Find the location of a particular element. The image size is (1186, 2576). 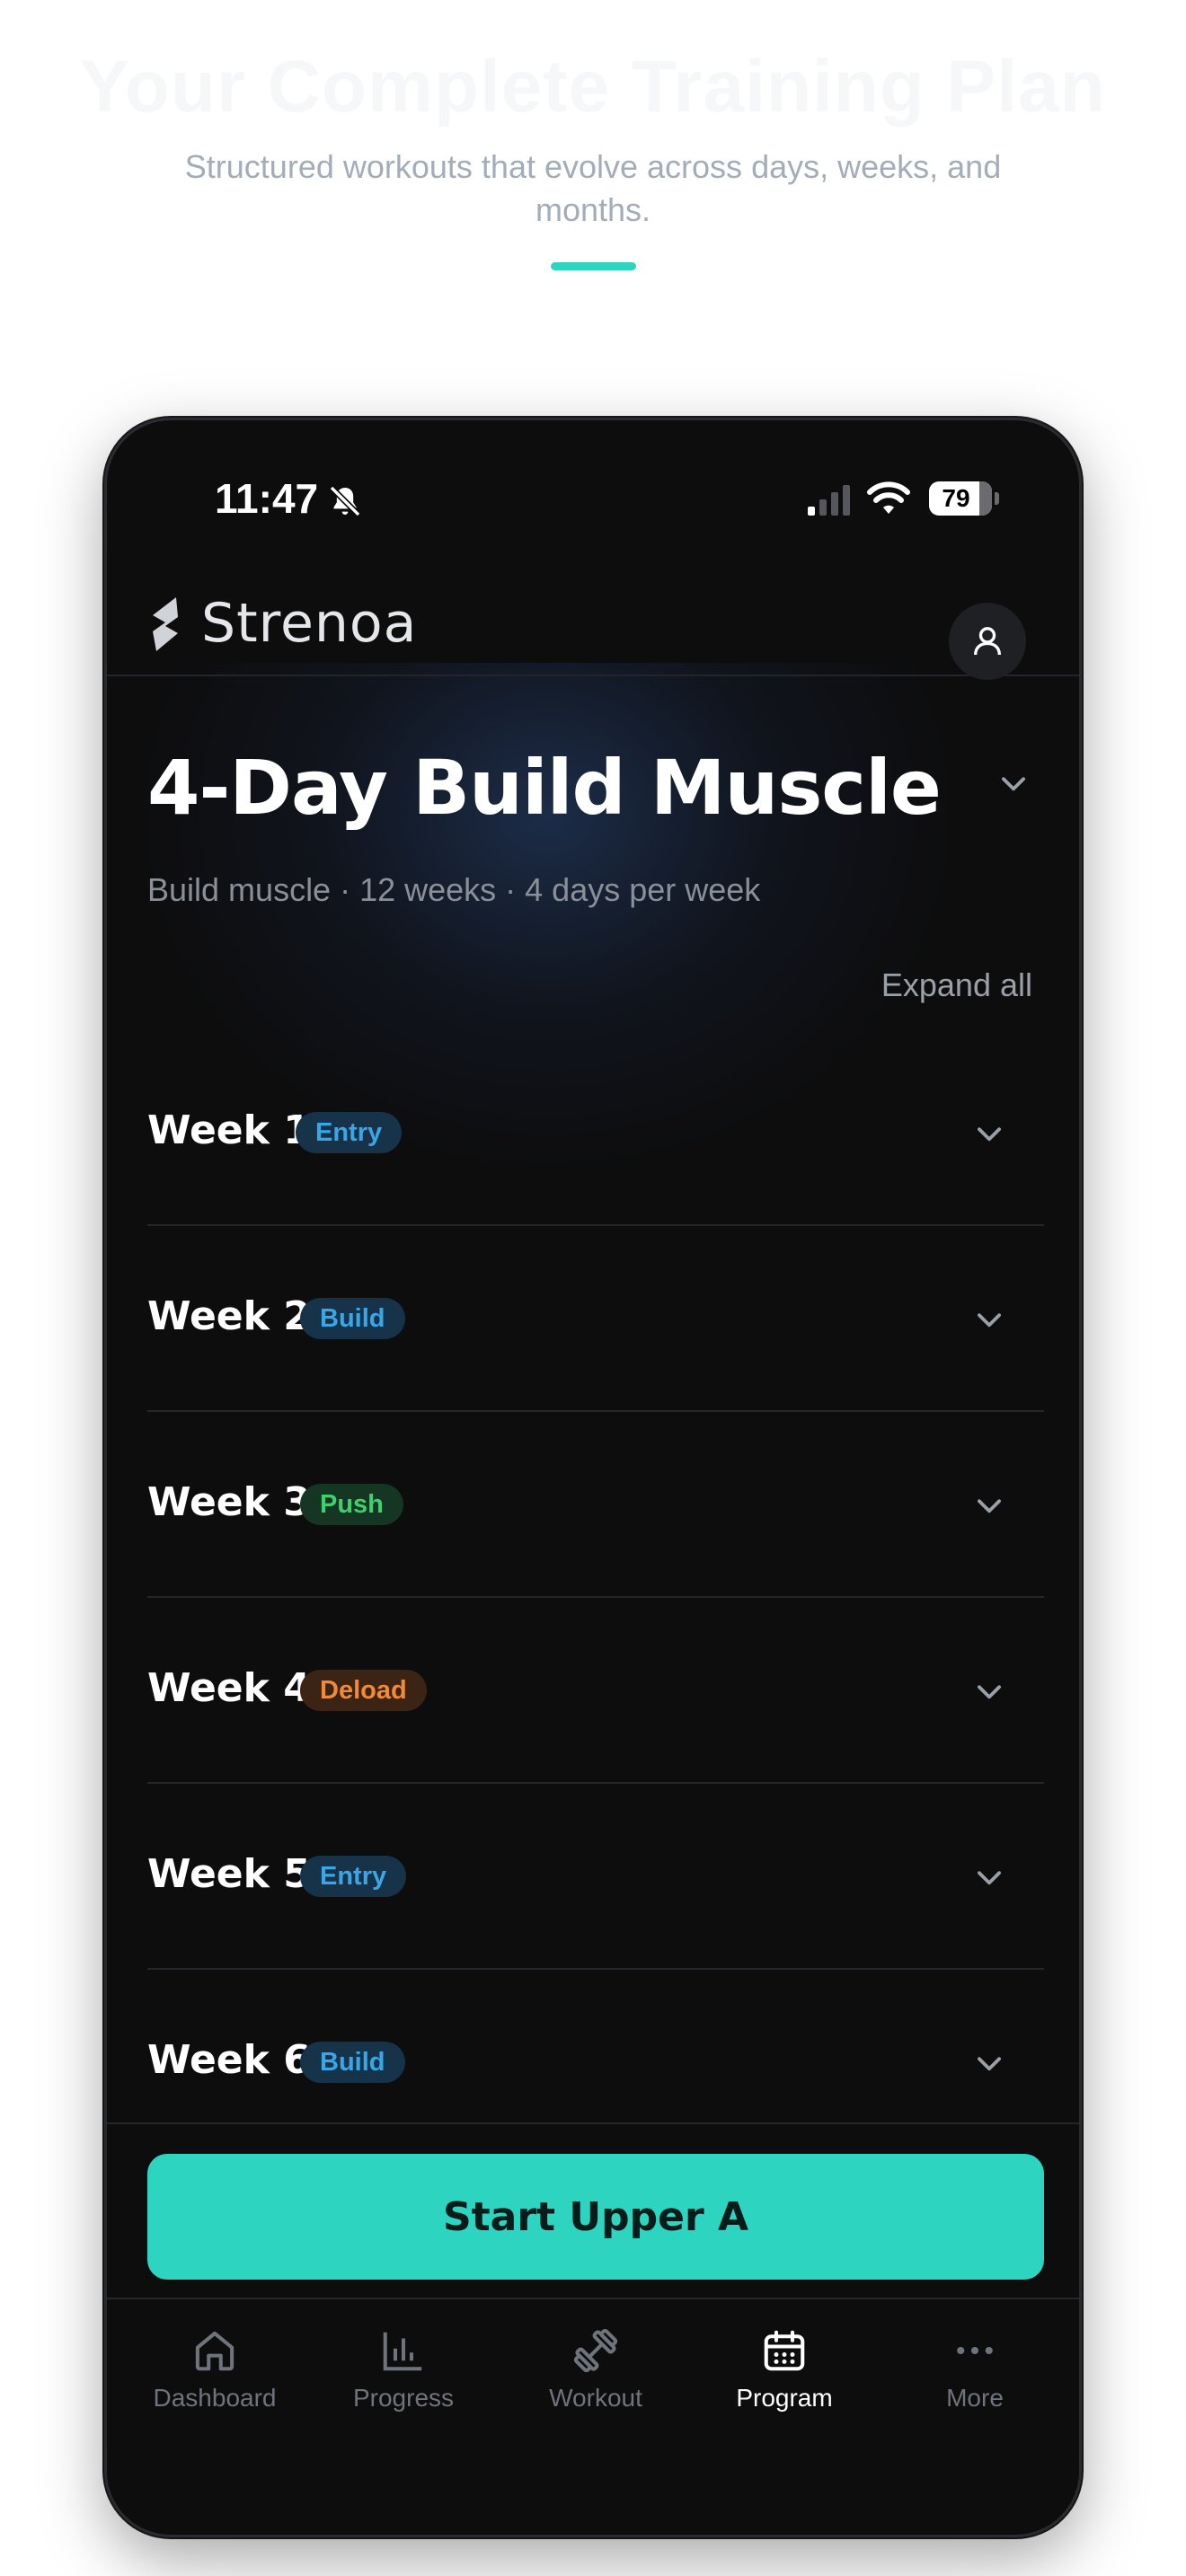

signal-icon is located at coordinates (829, 500).